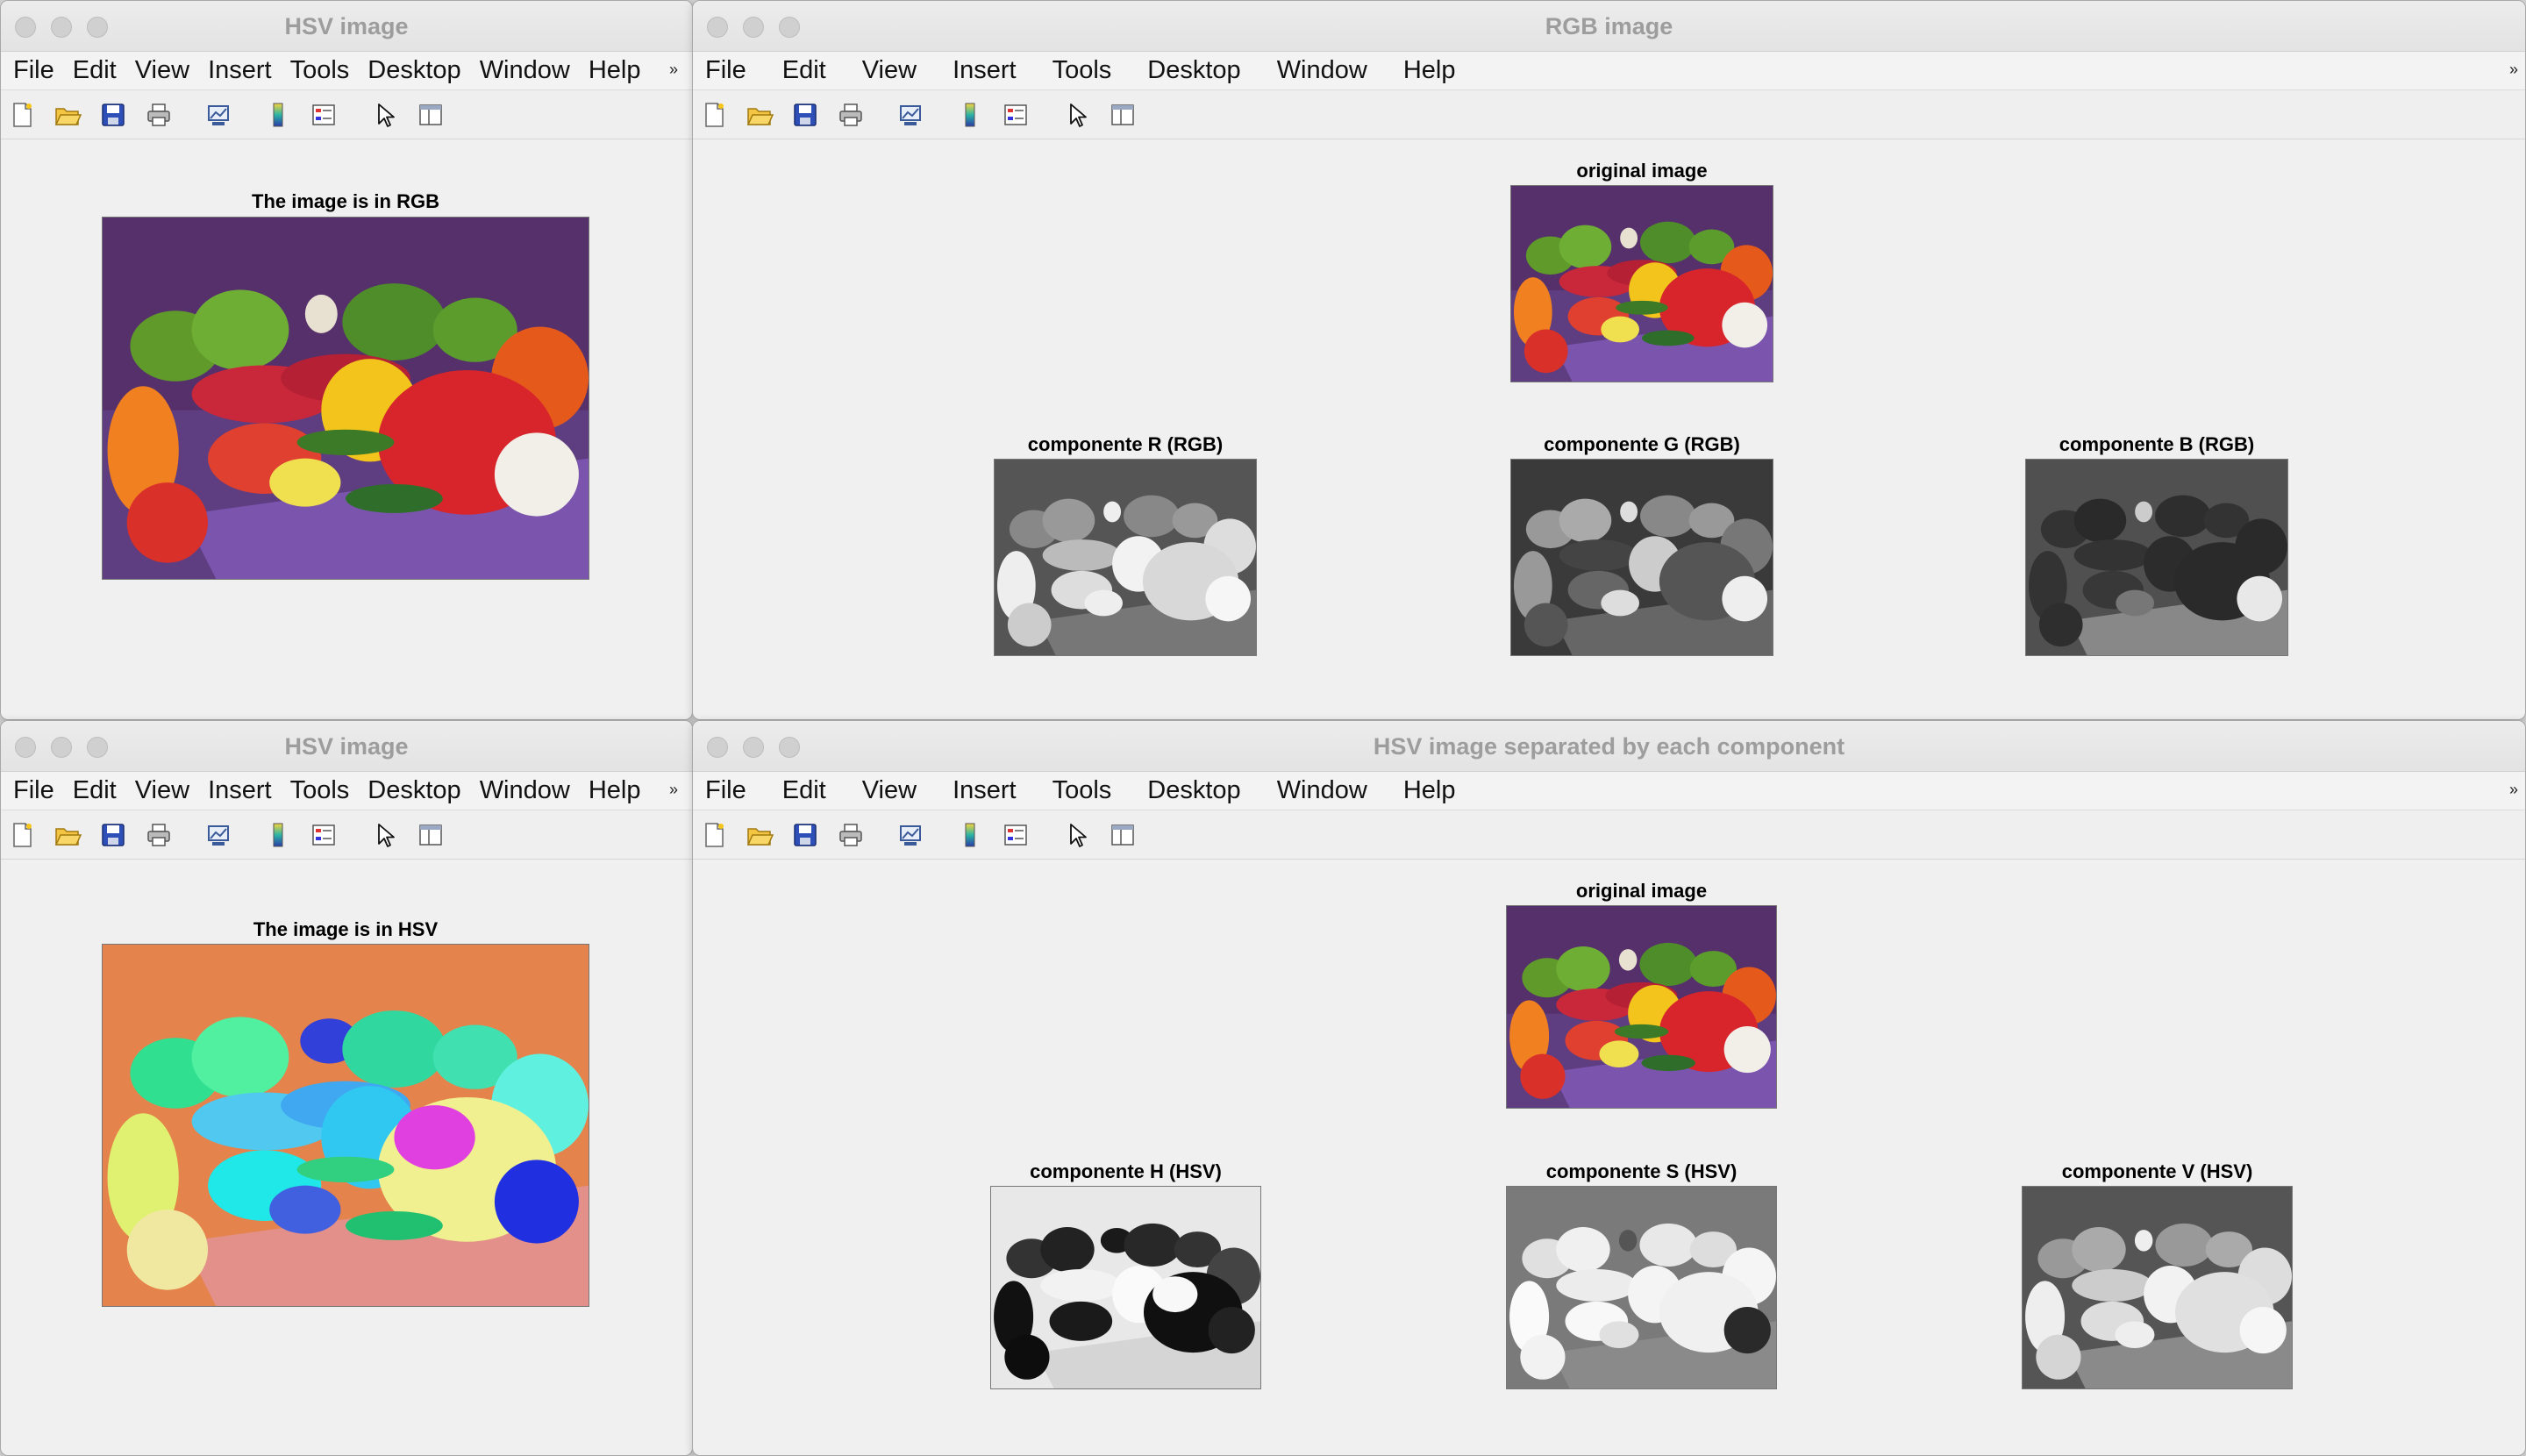 The width and height of the screenshot is (2526, 1456). Describe the element at coordinates (345, 398) in the screenshot. I see `image-axes-rgb` at that location.